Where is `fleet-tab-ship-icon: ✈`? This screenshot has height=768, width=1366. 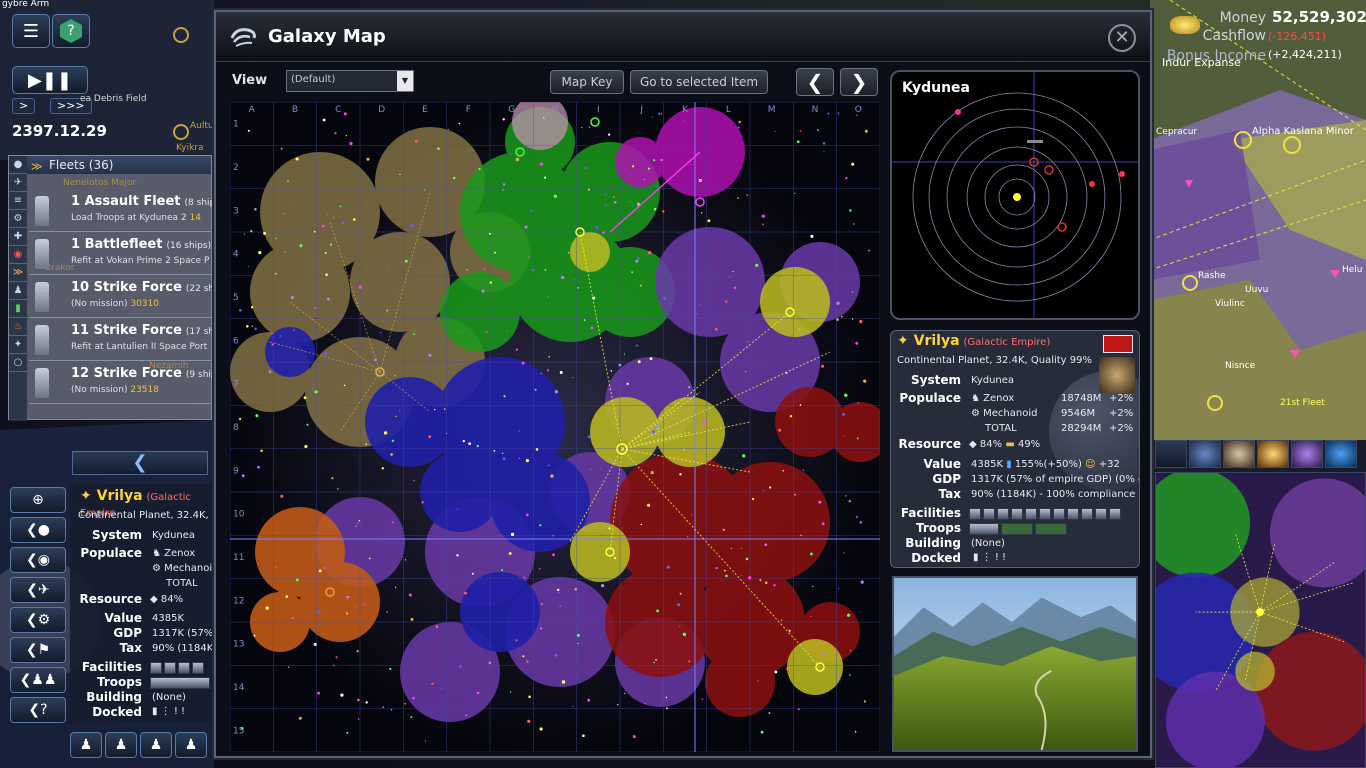 fleet-tab-ship-icon: ✈ is located at coordinates (18, 183).